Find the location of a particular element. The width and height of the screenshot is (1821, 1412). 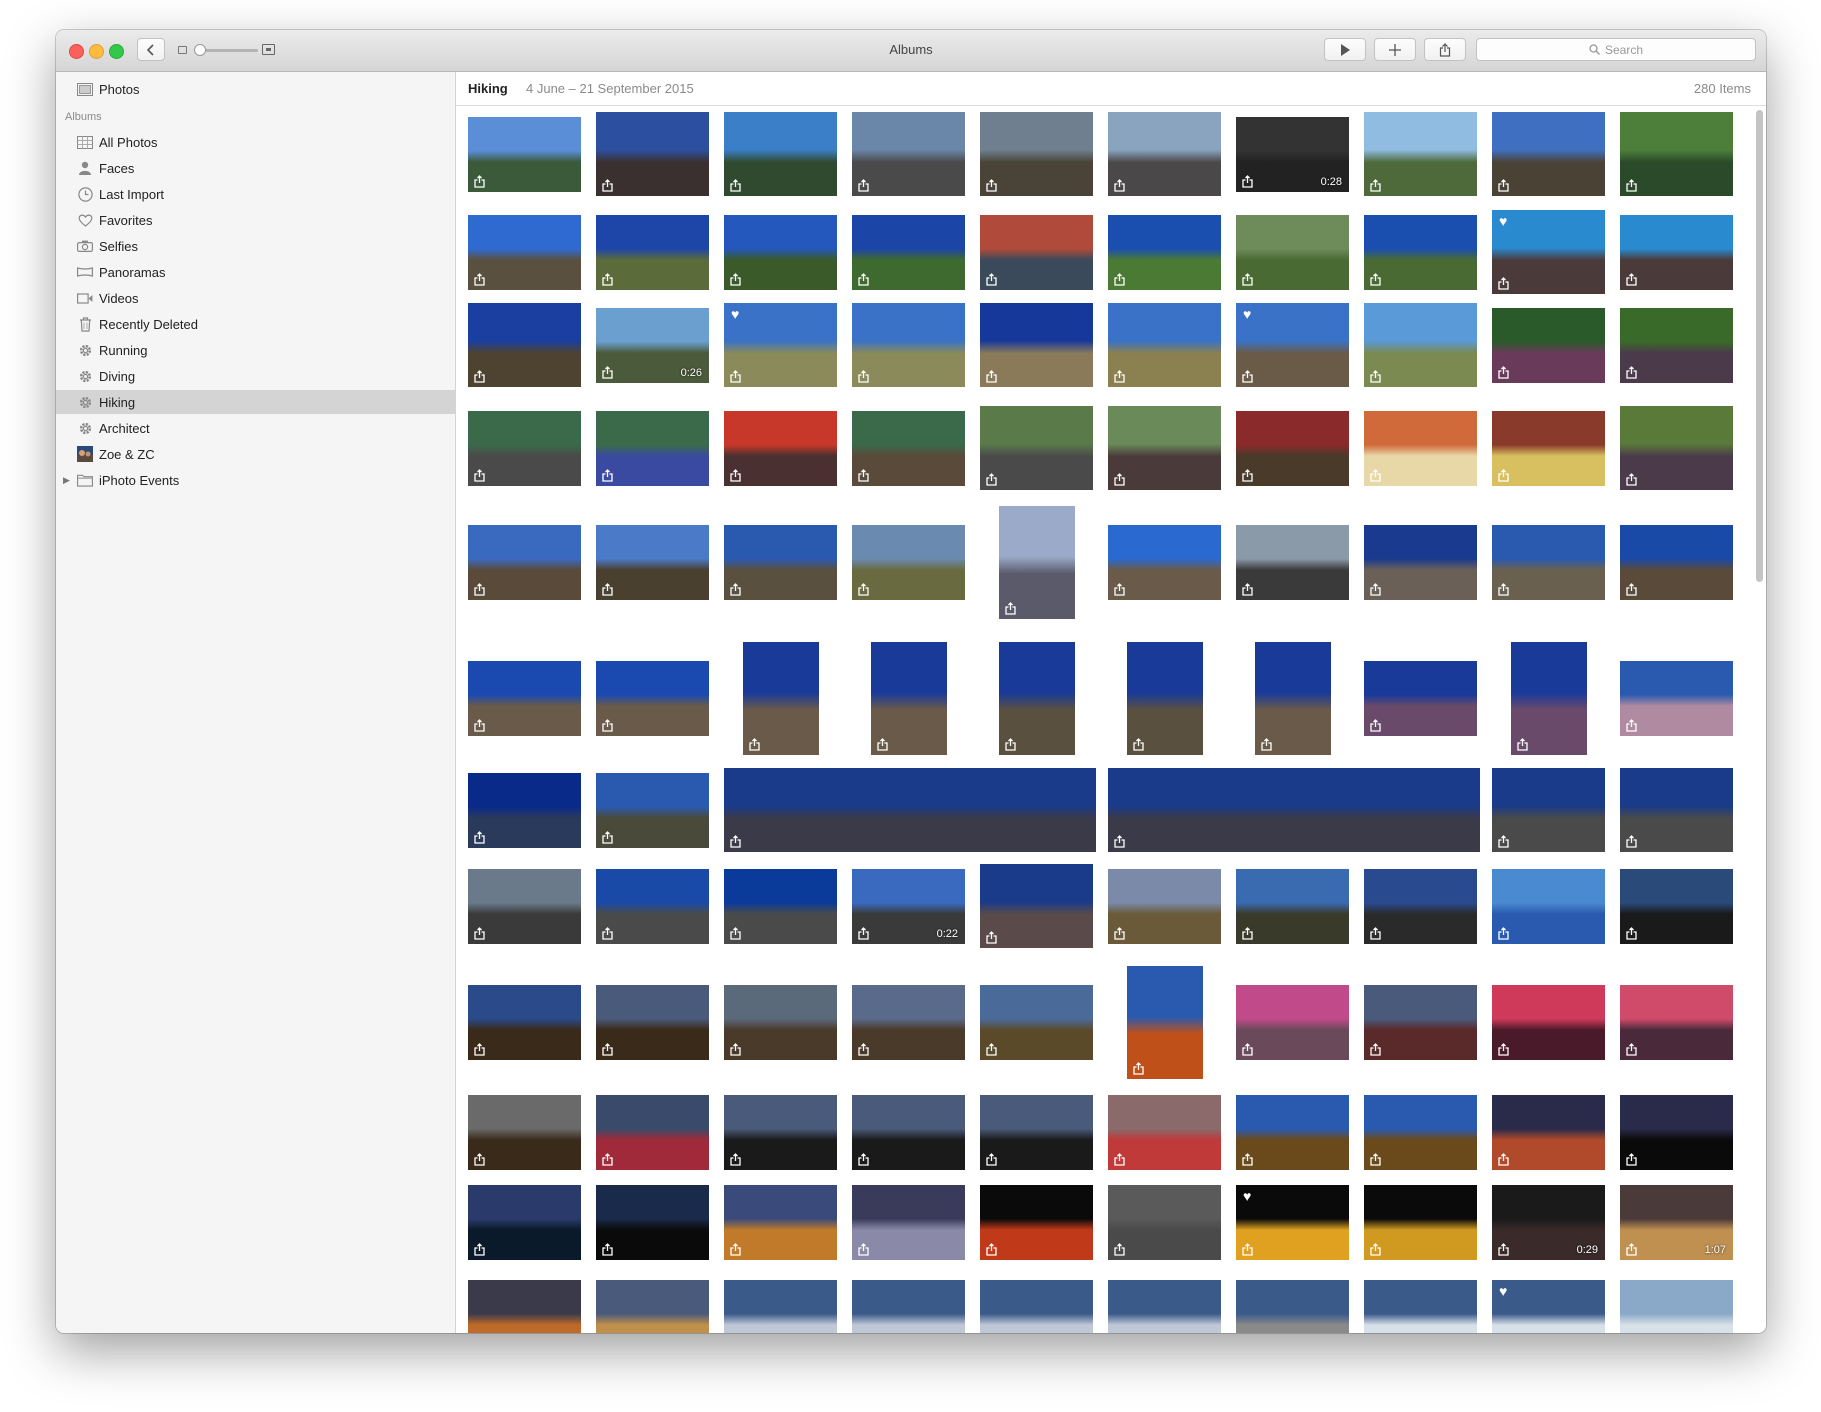

photo-thumbnail: 0:28 is located at coordinates (1292, 154).